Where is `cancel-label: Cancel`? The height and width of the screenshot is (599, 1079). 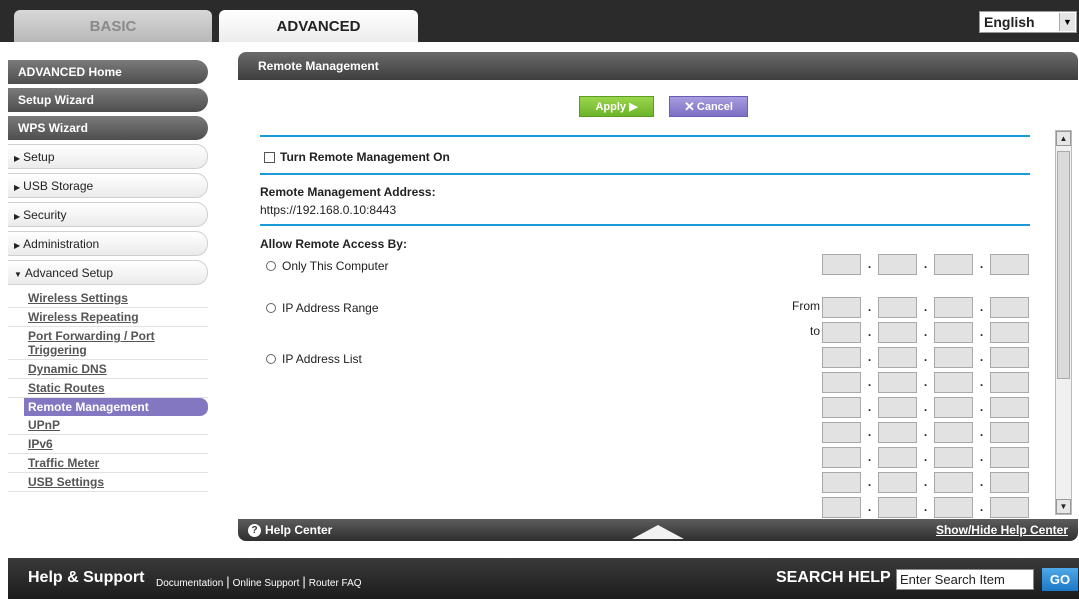 cancel-label: Cancel is located at coordinates (714, 106).